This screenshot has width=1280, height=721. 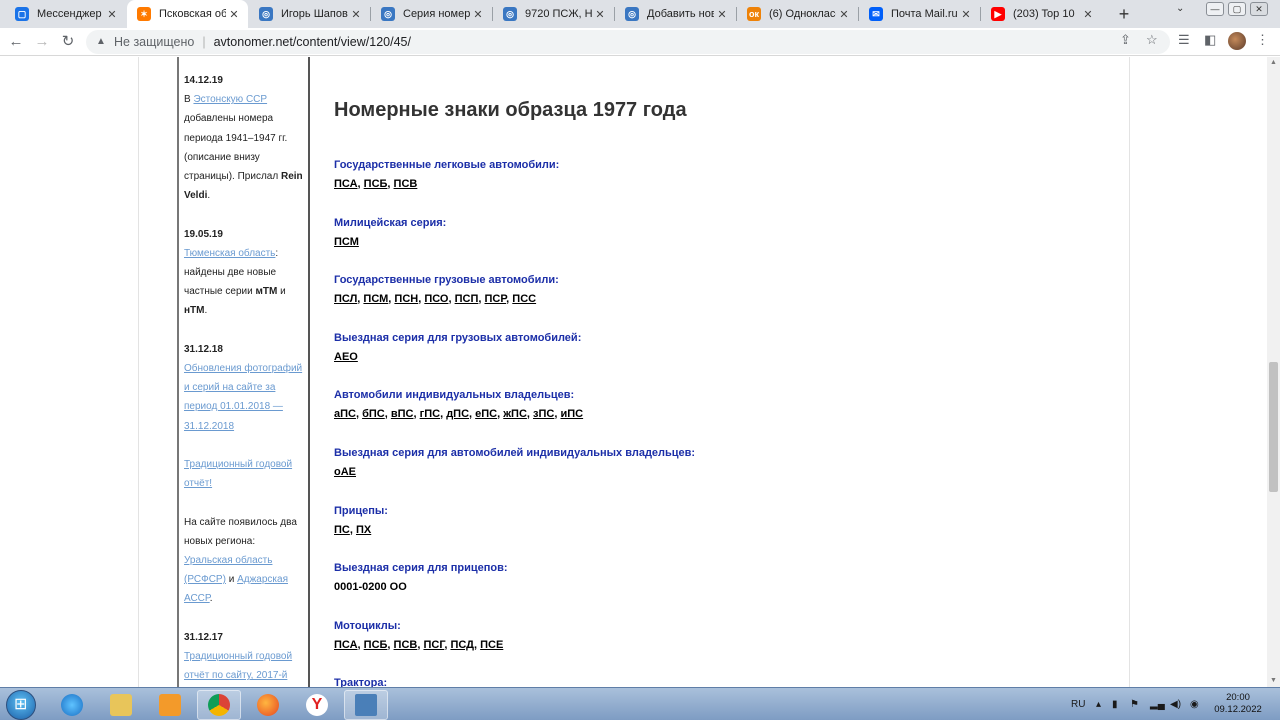 What do you see at coordinates (373, 414) in the screenshot?
I see `series-code-link: бПС` at bounding box center [373, 414].